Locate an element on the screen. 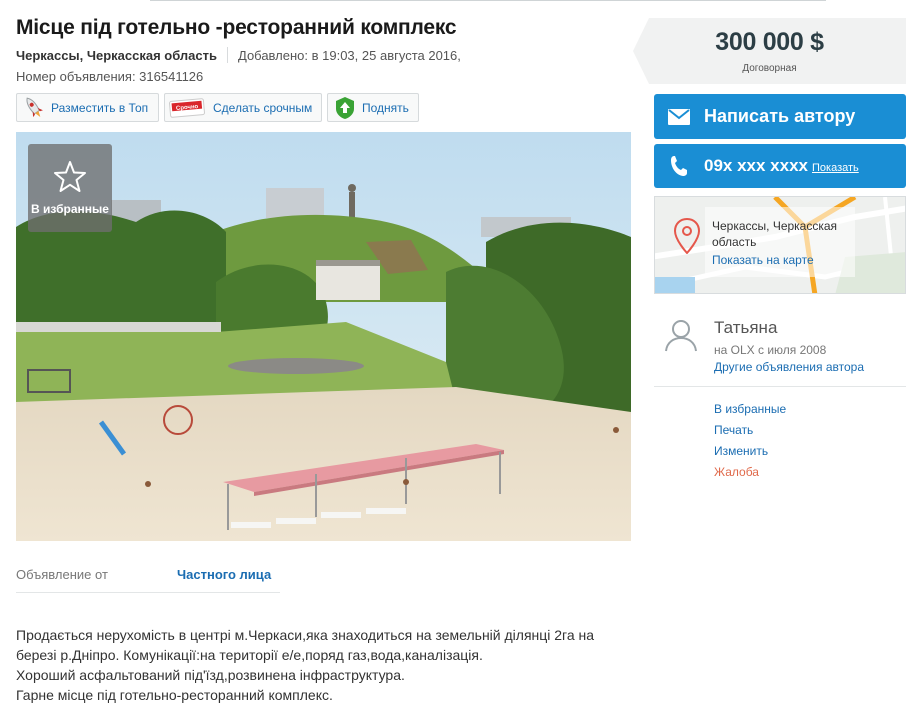  rocket-icon is located at coordinates (34, 108).